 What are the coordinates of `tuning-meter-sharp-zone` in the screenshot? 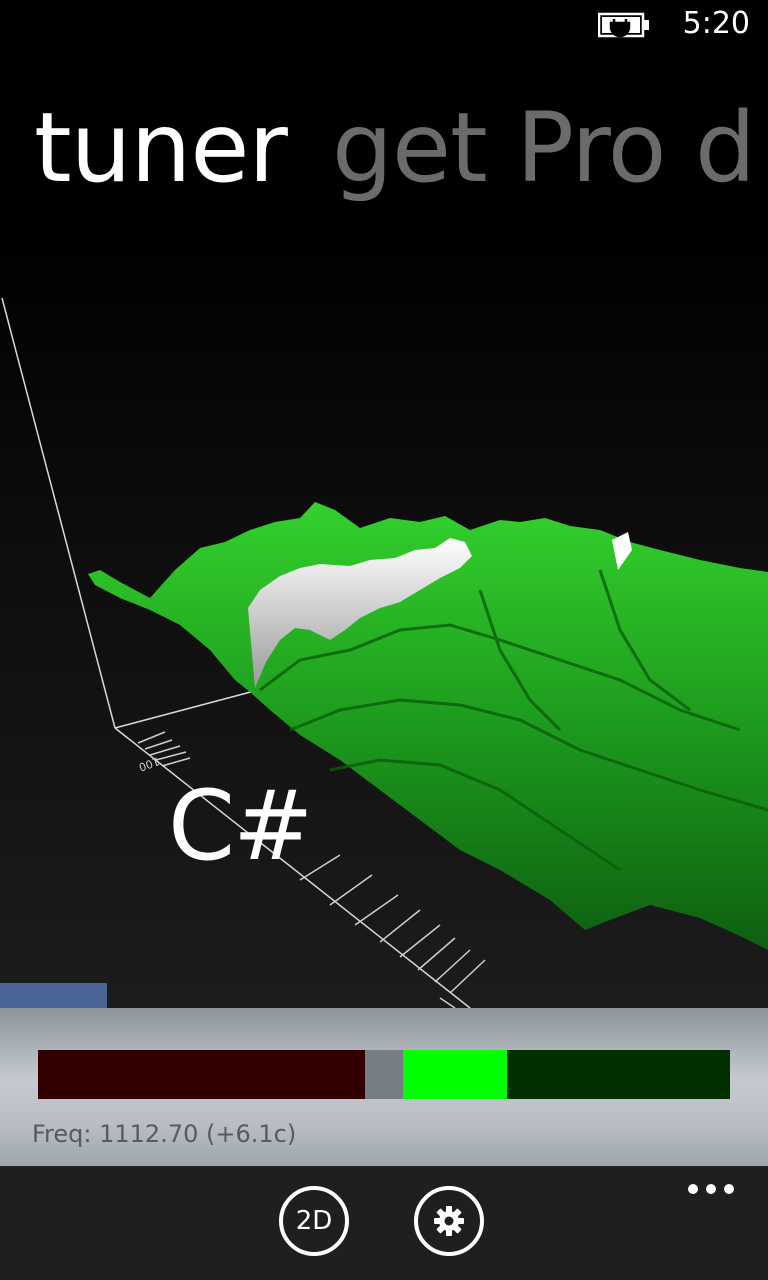 It's located at (618, 1074).